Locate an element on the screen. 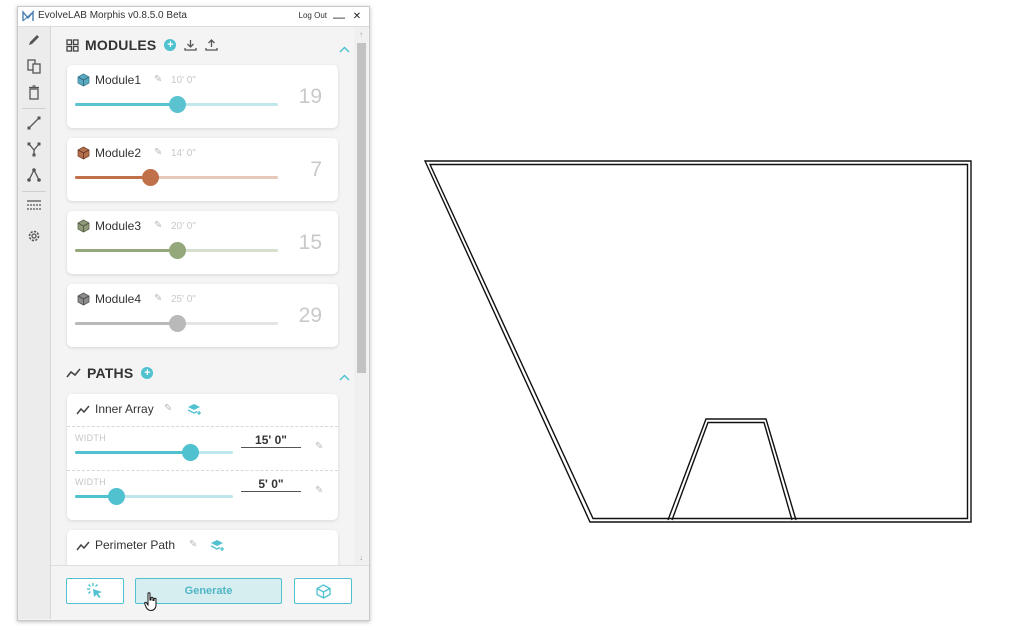 The width and height of the screenshot is (1024, 638). module-card: Module3 ✎ 20' 0" 15 is located at coordinates (202, 242).